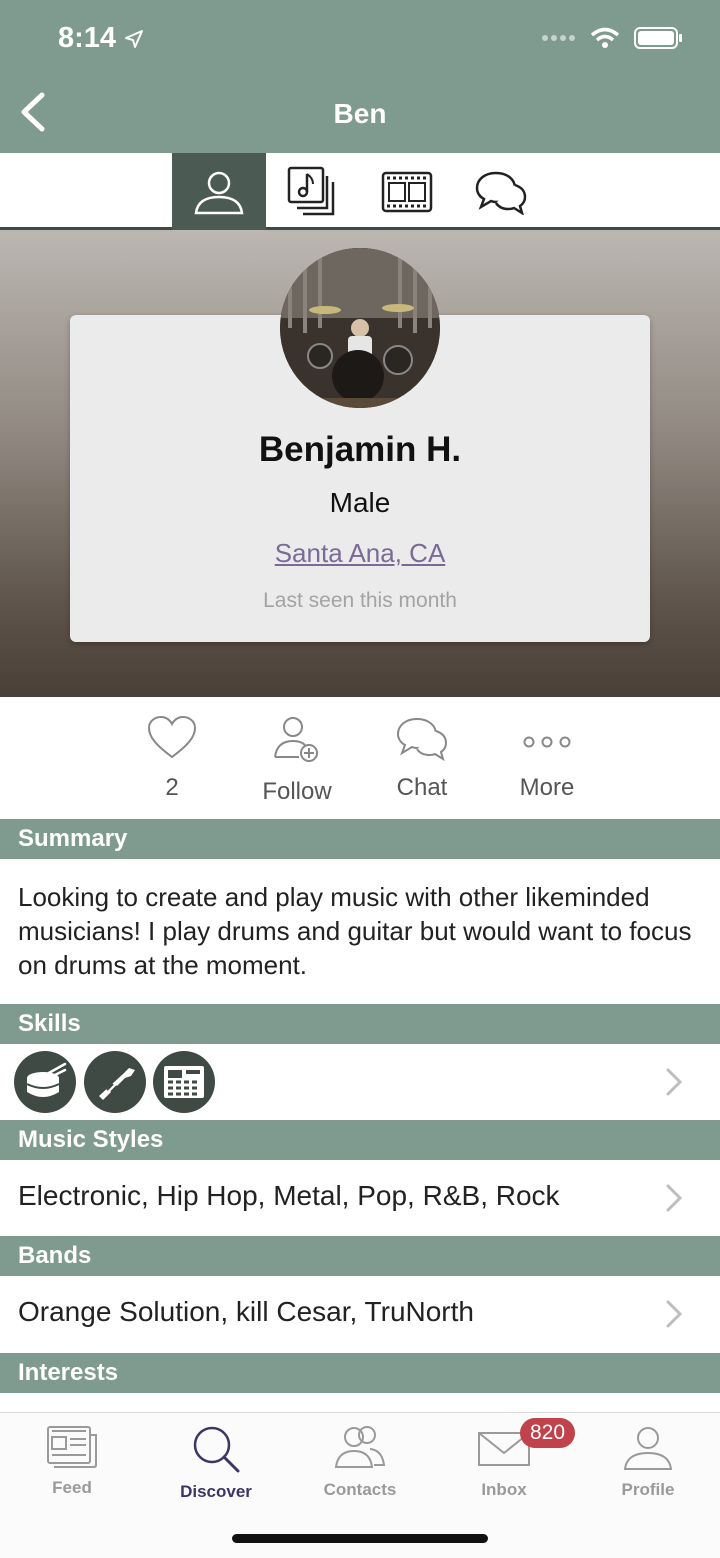  Describe the element at coordinates (547, 787) in the screenshot. I see `more-label: More` at that location.